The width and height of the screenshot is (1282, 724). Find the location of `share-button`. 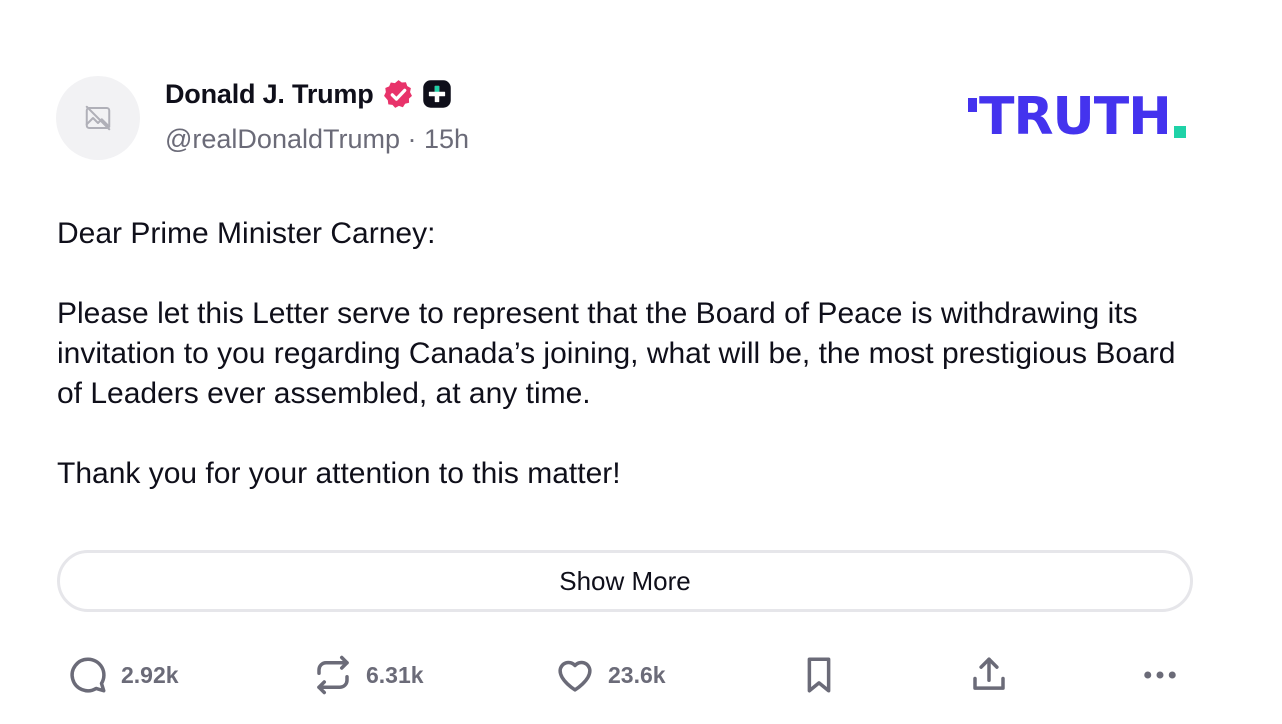

share-button is located at coordinates (989, 675).